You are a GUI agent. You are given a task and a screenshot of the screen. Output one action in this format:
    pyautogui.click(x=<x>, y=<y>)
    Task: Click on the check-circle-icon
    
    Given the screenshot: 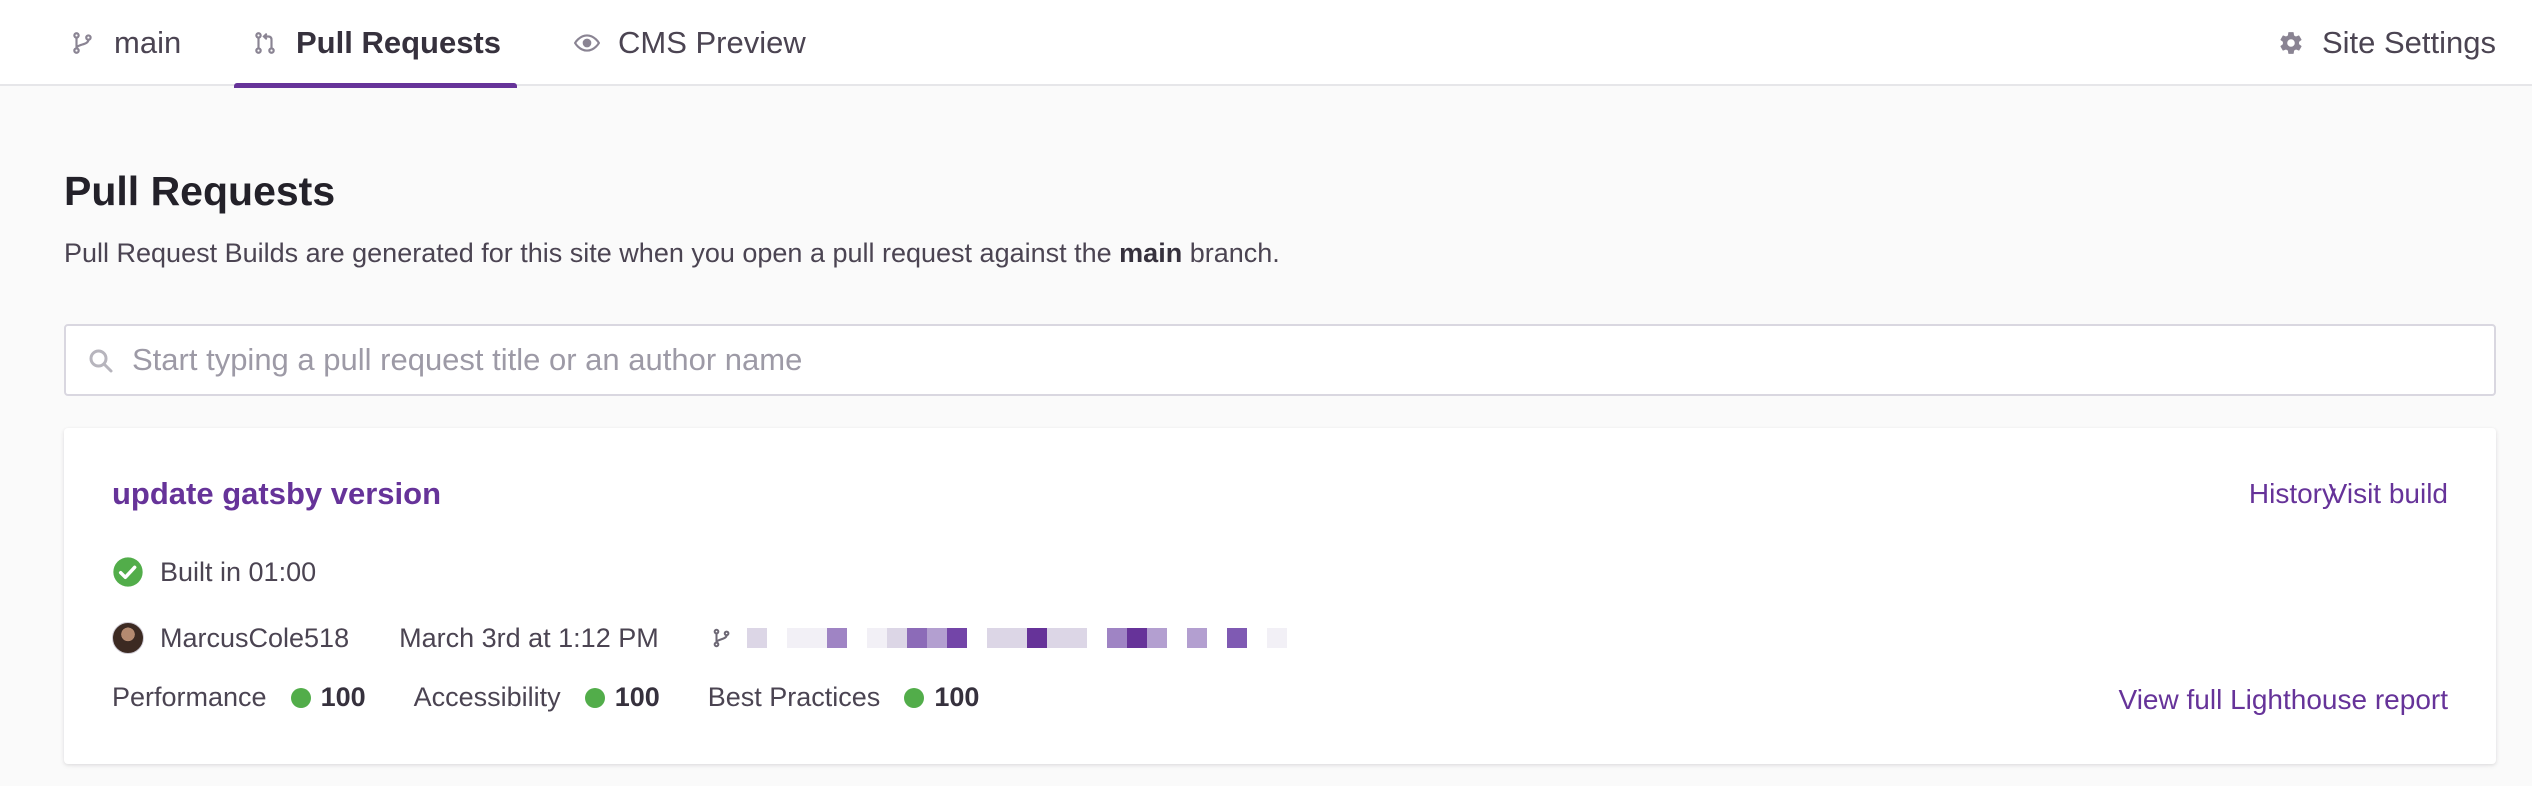 What is the action you would take?
    pyautogui.click(x=128, y=572)
    